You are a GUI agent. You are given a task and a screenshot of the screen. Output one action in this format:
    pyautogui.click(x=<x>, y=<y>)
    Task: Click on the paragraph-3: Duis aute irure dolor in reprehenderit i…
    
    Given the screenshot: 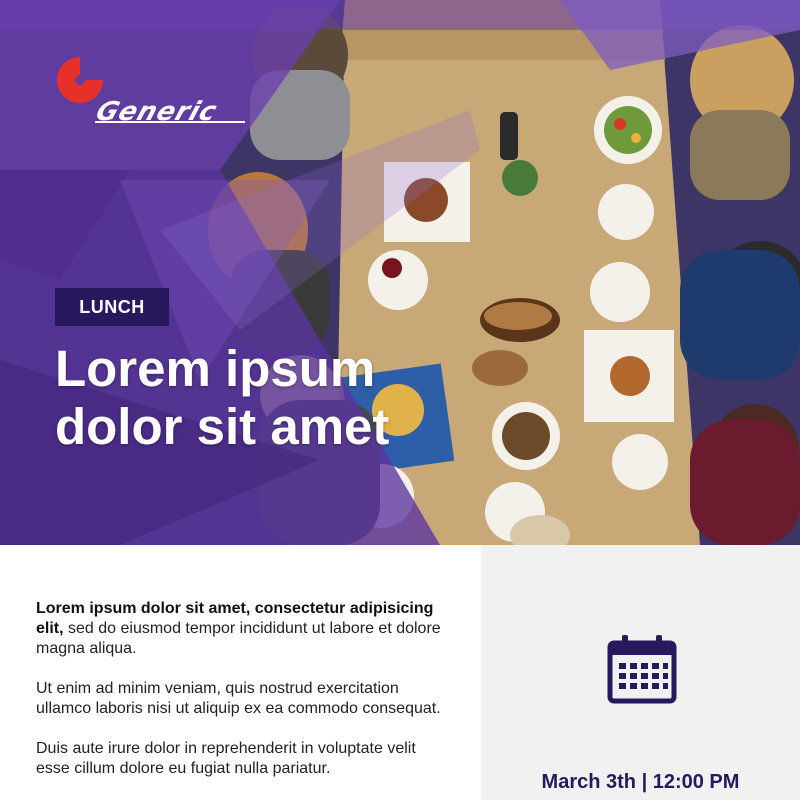 What is the action you would take?
    pyautogui.click(x=226, y=758)
    